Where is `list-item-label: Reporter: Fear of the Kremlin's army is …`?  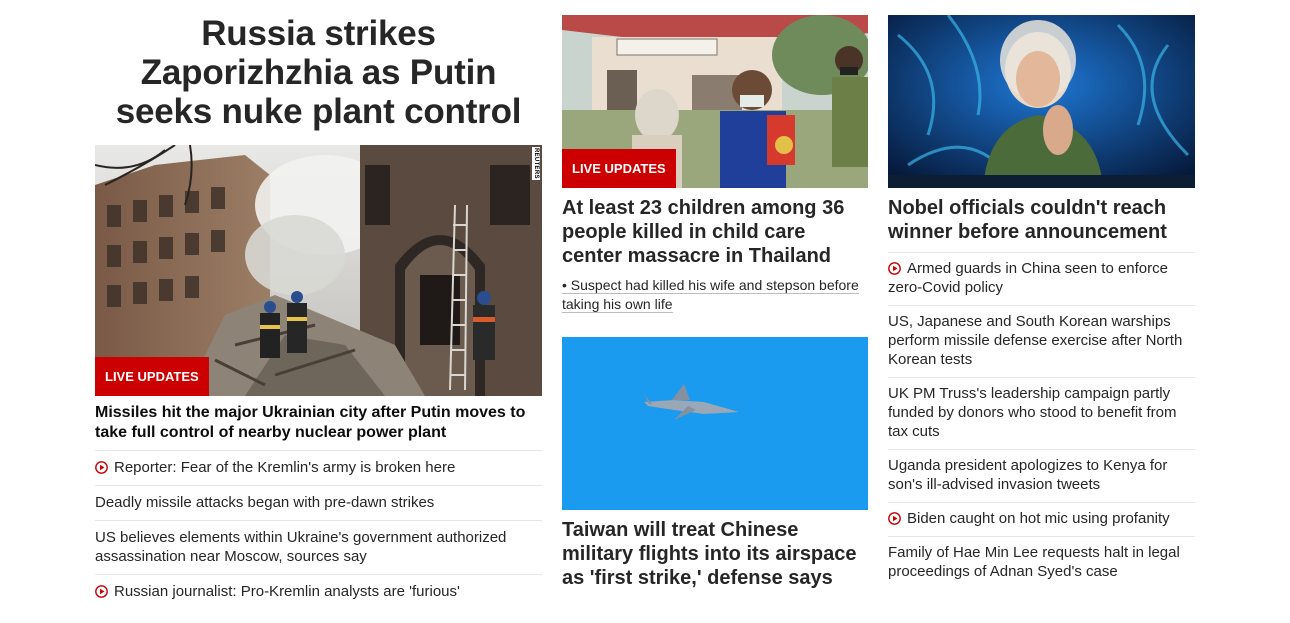
list-item-label: Reporter: Fear of the Kremlin's army is … is located at coordinates (285, 467).